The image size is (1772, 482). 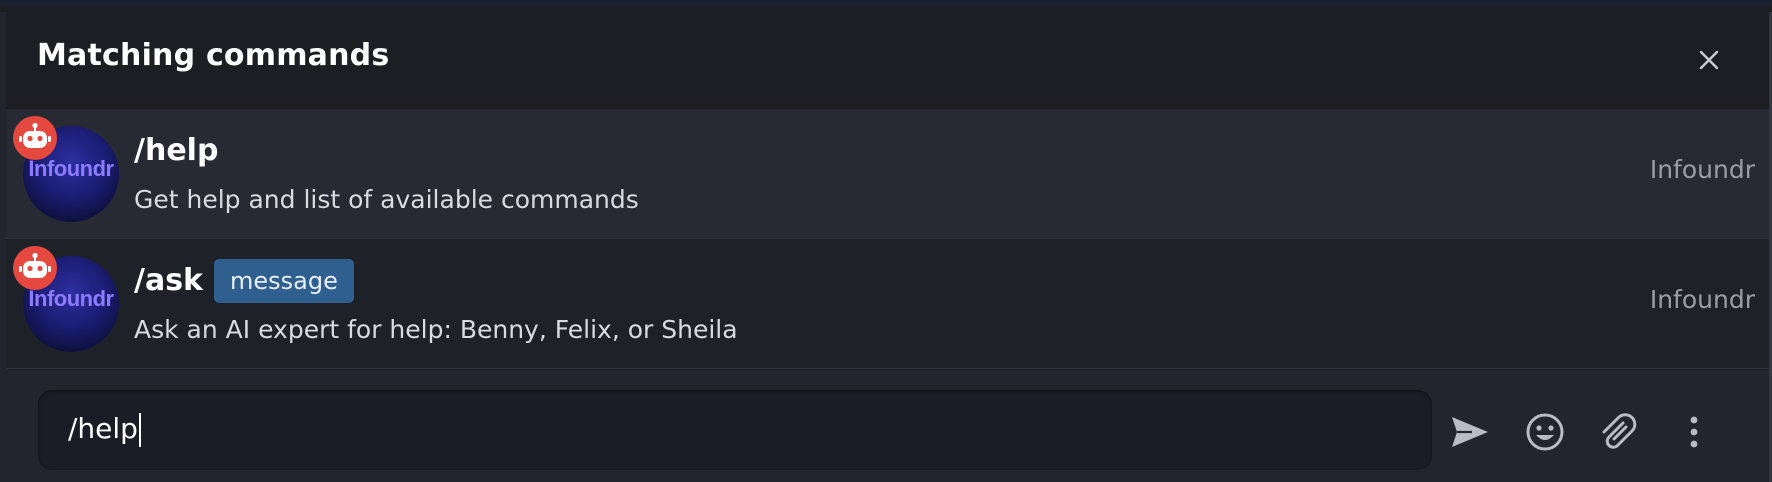 I want to click on send-icon, so click(x=1470, y=432).